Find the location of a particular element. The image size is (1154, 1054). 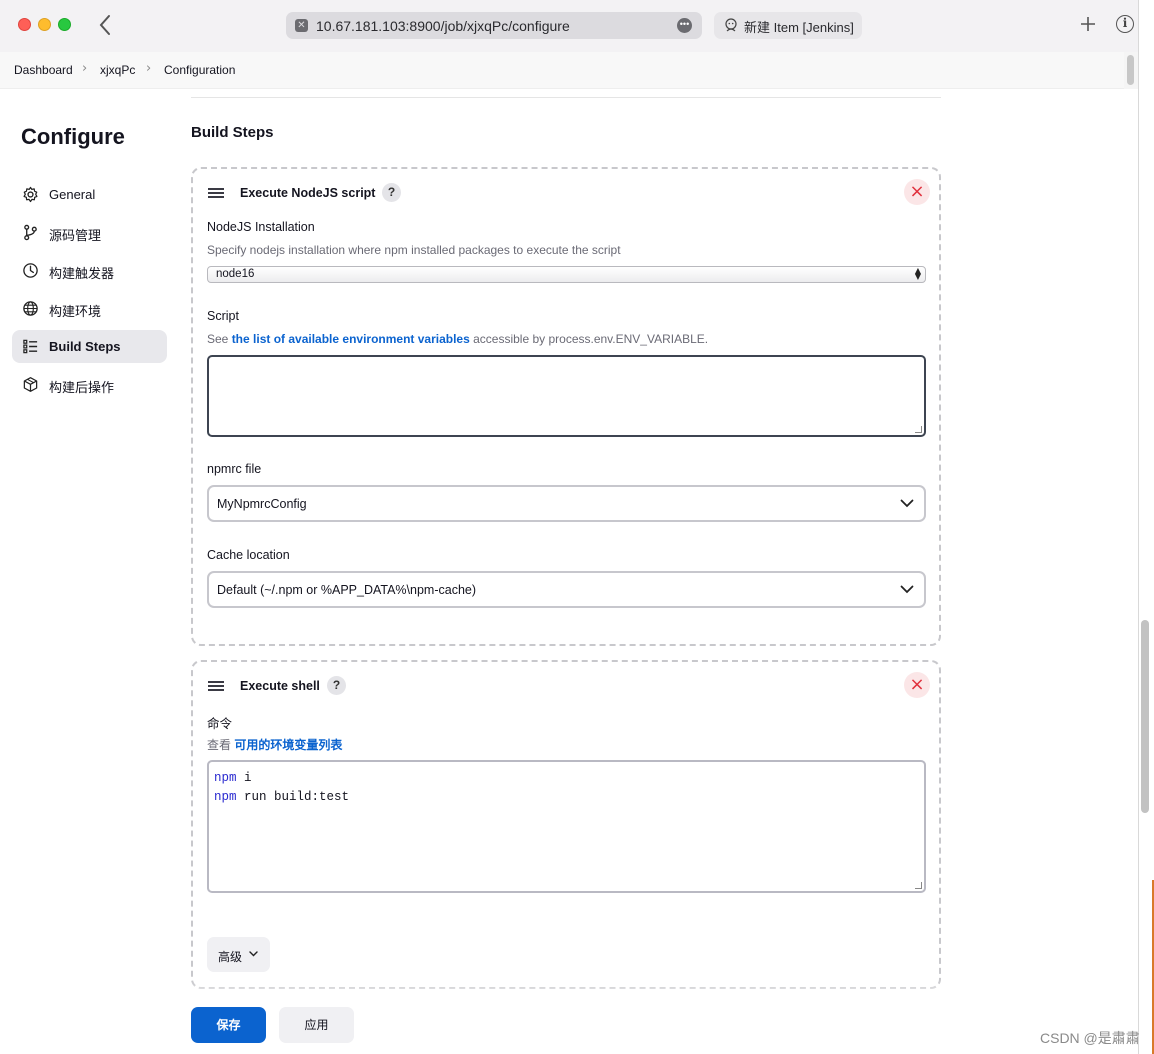

script-label: Script is located at coordinates (223, 316).